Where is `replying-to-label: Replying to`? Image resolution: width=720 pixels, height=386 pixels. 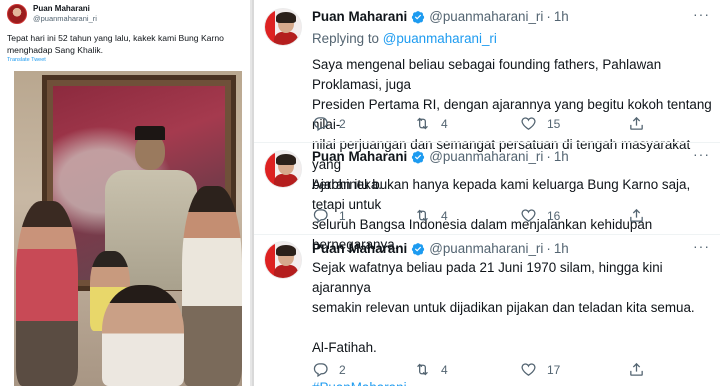 replying-to-label: Replying to is located at coordinates (345, 38).